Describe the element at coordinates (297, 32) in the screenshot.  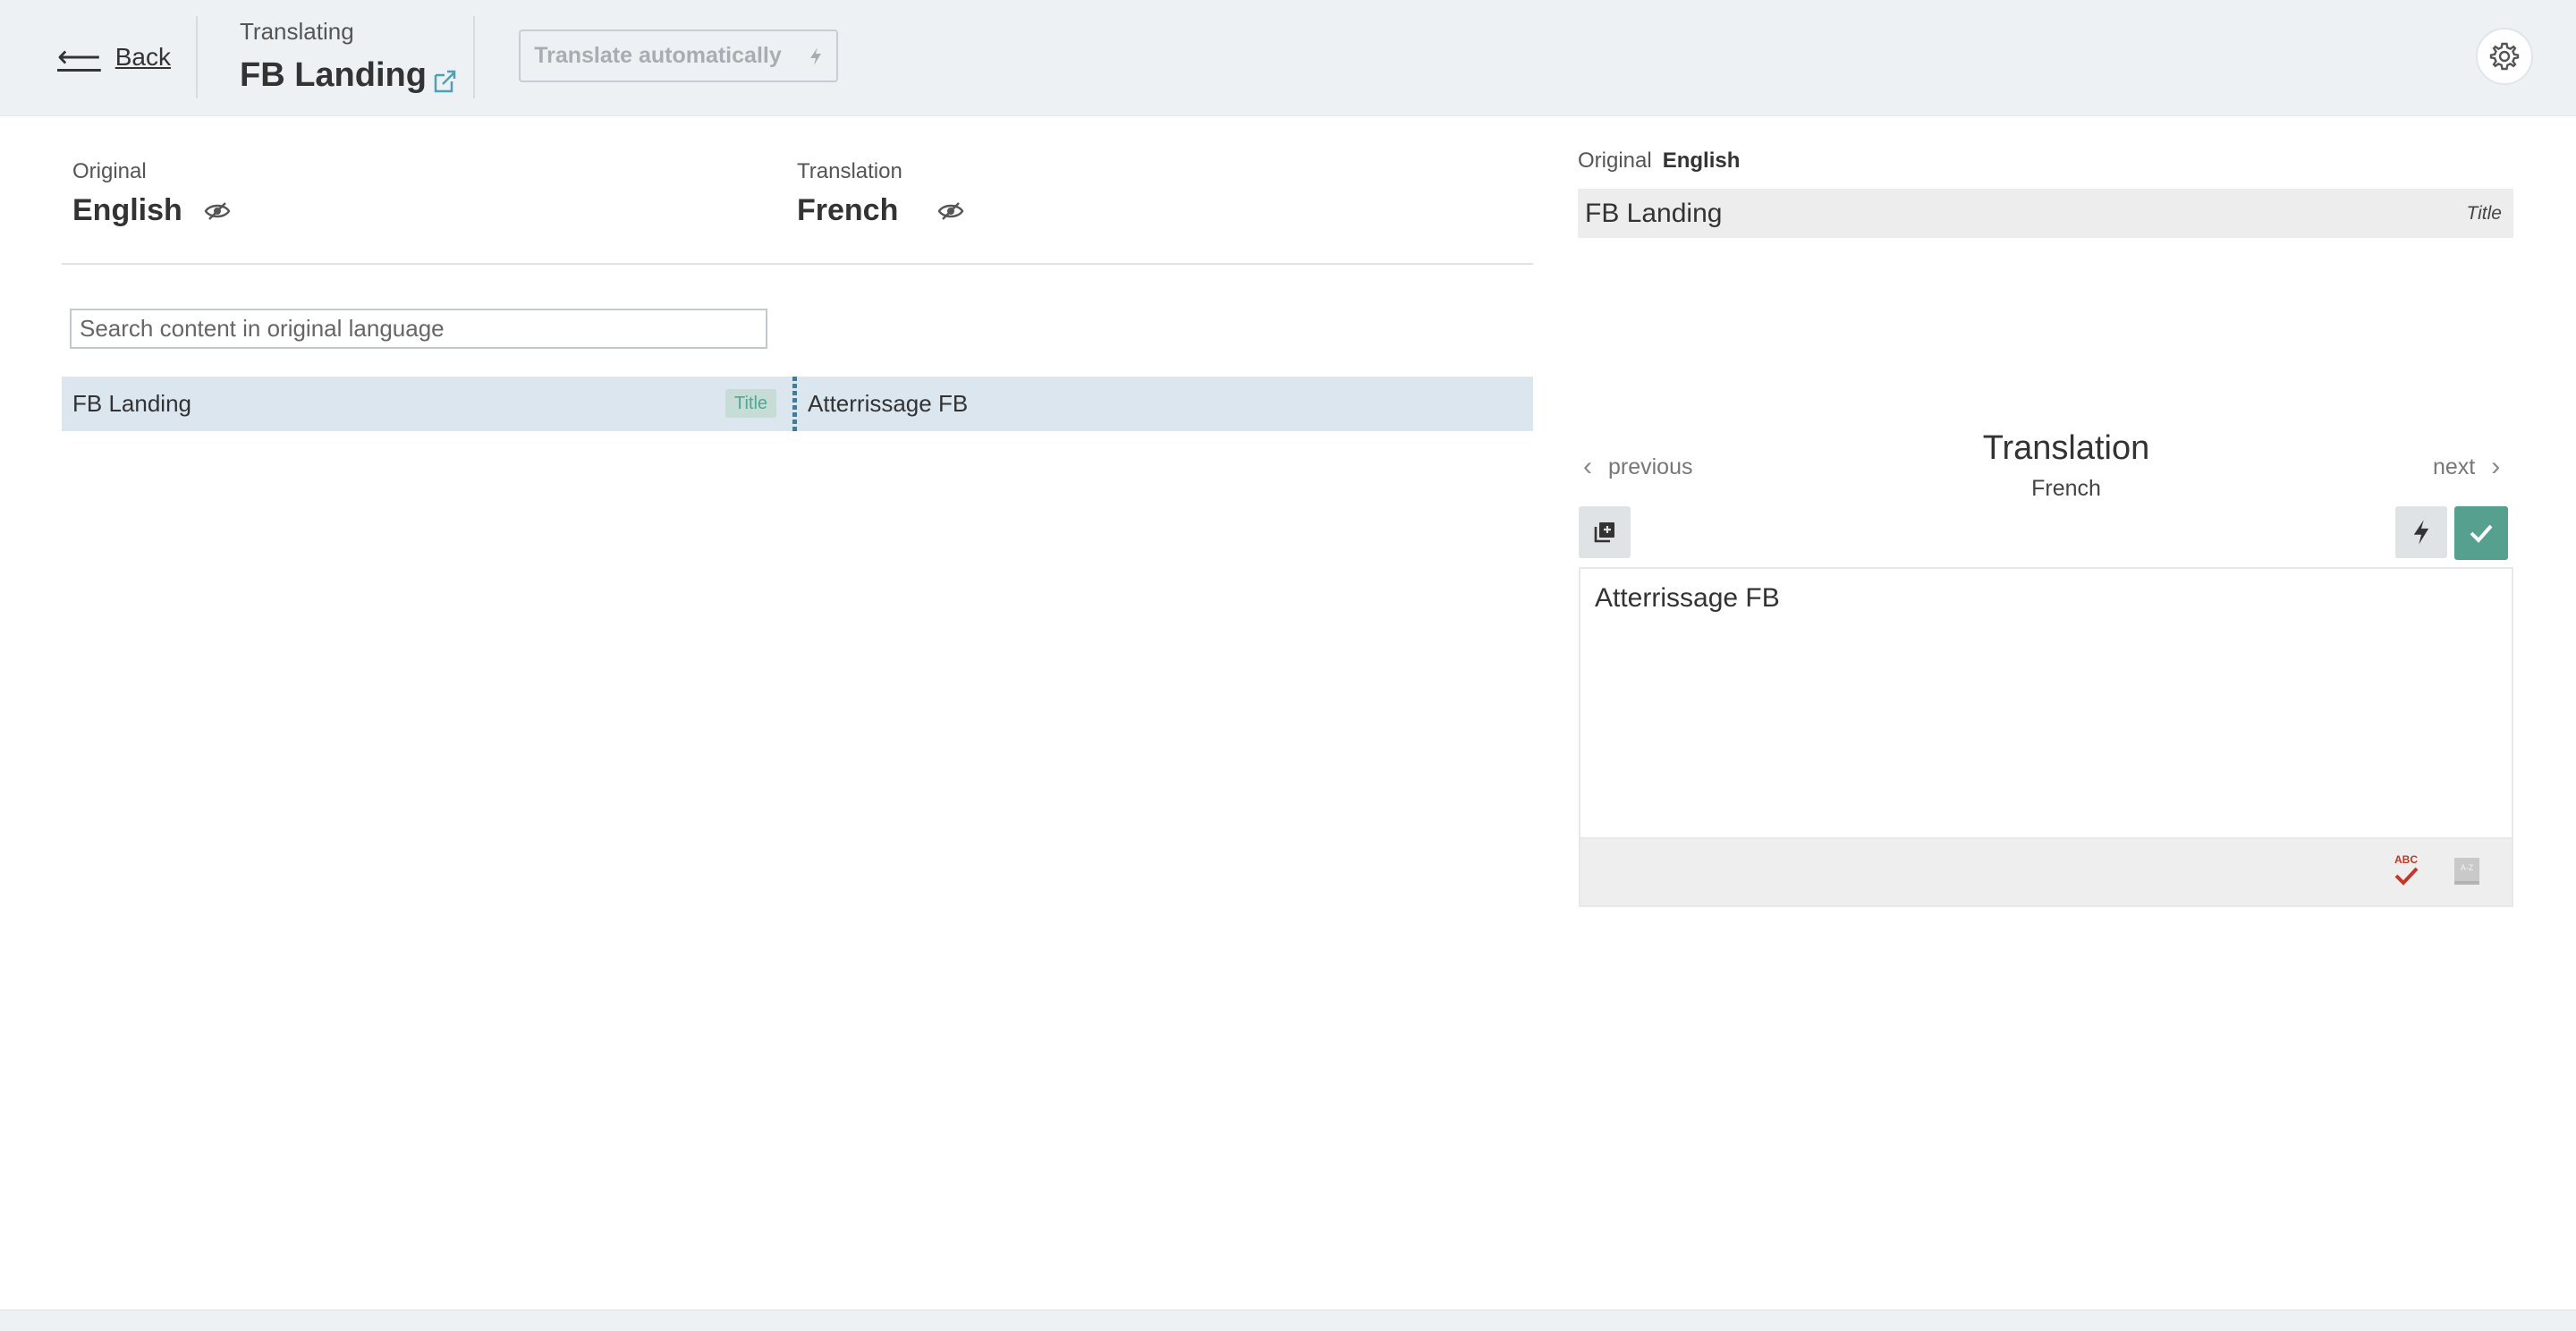
I see `page-overline: Translating` at that location.